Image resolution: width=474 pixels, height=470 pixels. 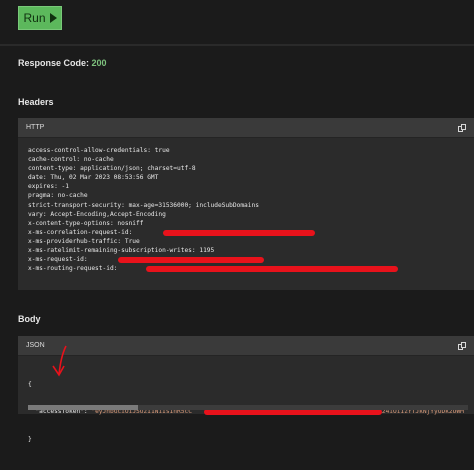 I want to click on header-line: access-control-allow-credentials: true, so click(x=246, y=150).